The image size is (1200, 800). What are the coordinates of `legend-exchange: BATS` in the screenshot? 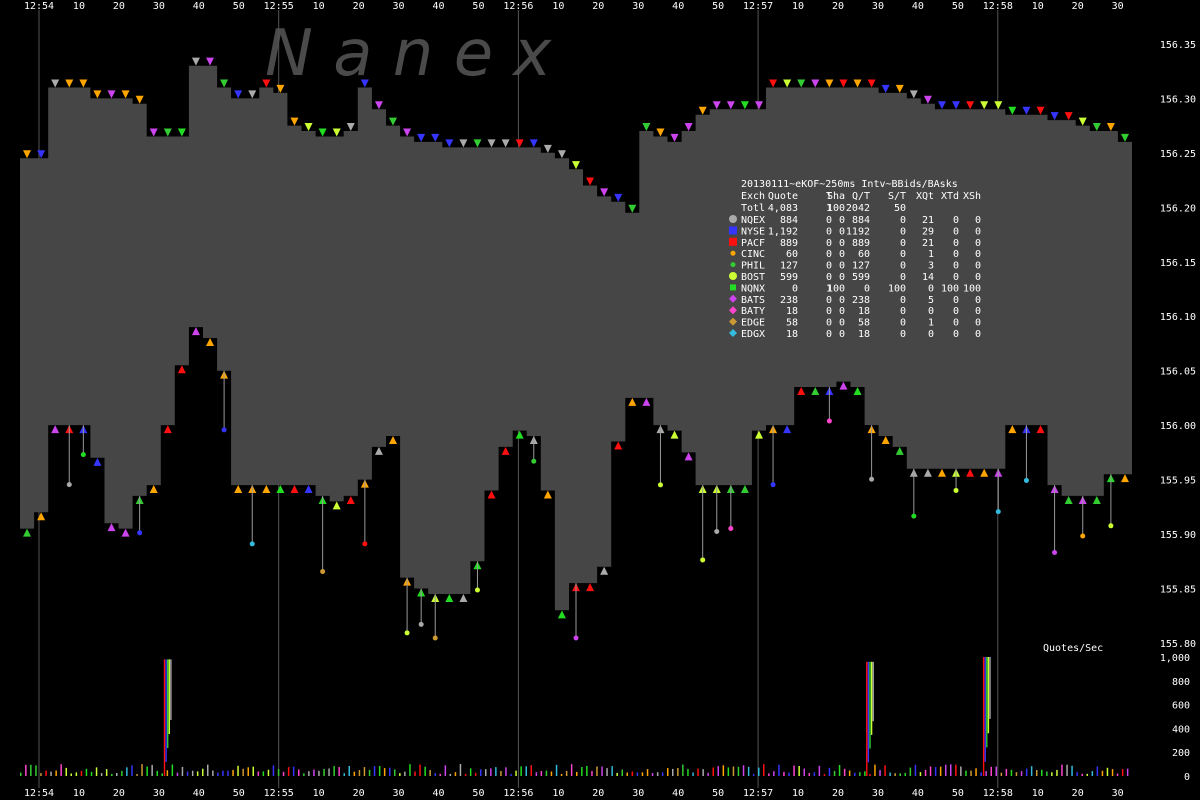 It's located at (753, 300).